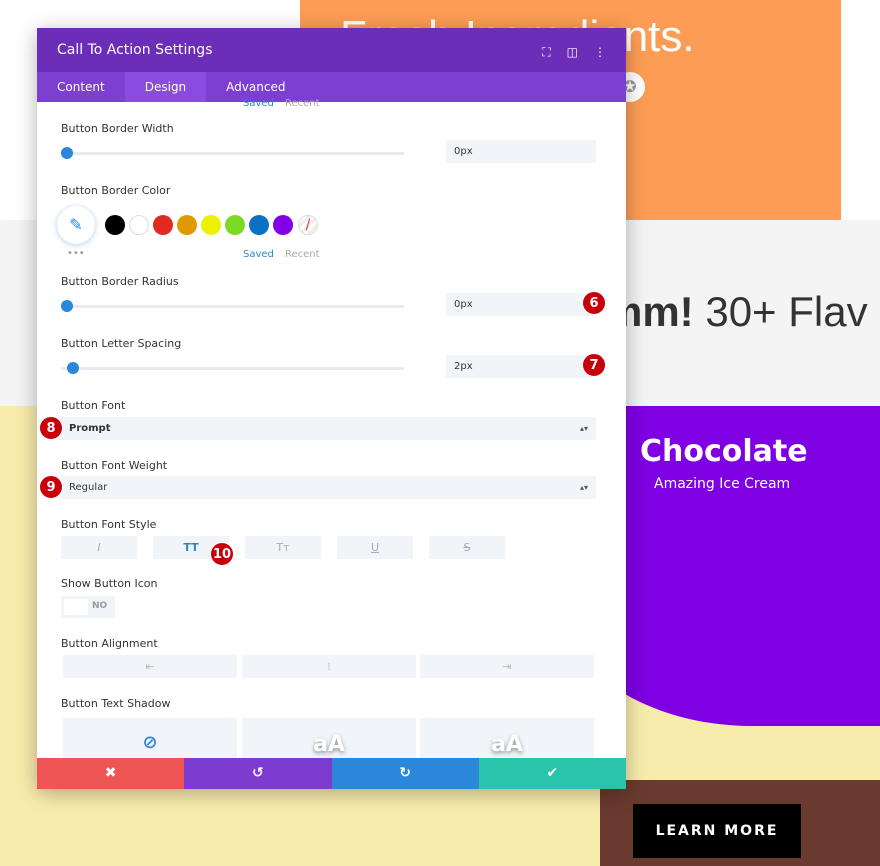 The height and width of the screenshot is (866, 880). What do you see at coordinates (594, 365) in the screenshot?
I see `step-badge: 7` at bounding box center [594, 365].